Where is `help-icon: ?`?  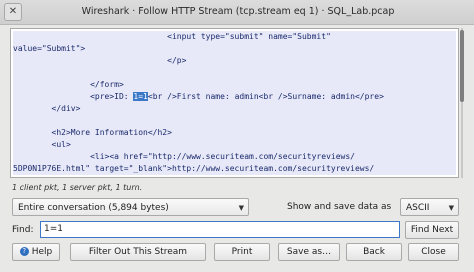 help-icon: ? is located at coordinates (24, 251).